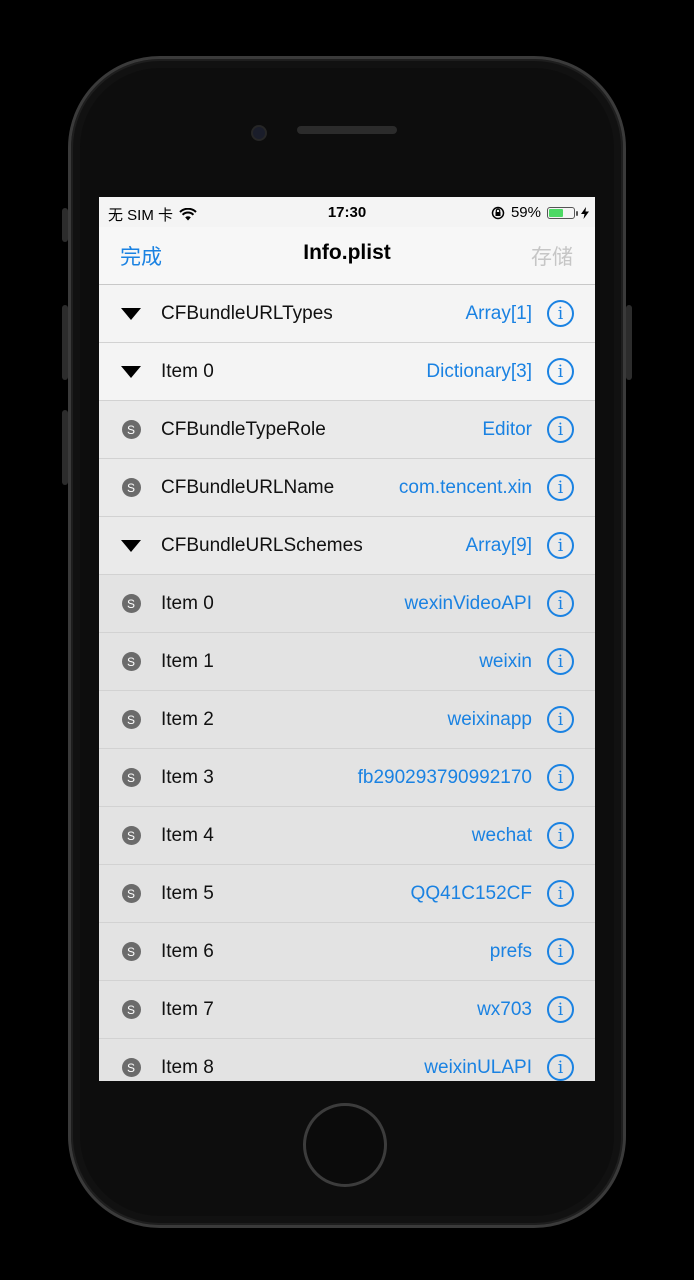  What do you see at coordinates (347, 430) in the screenshot?
I see `plist-row: S CFBundleTypeRole Editor i` at bounding box center [347, 430].